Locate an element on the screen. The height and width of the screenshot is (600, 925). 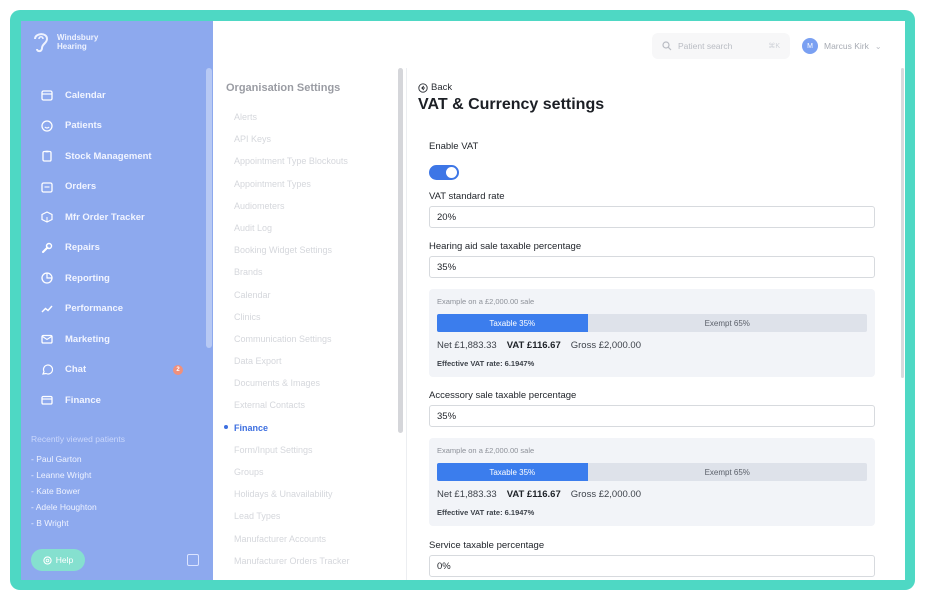
brand-logo: Windsbury Hearing is located at coordinates (69, 42).